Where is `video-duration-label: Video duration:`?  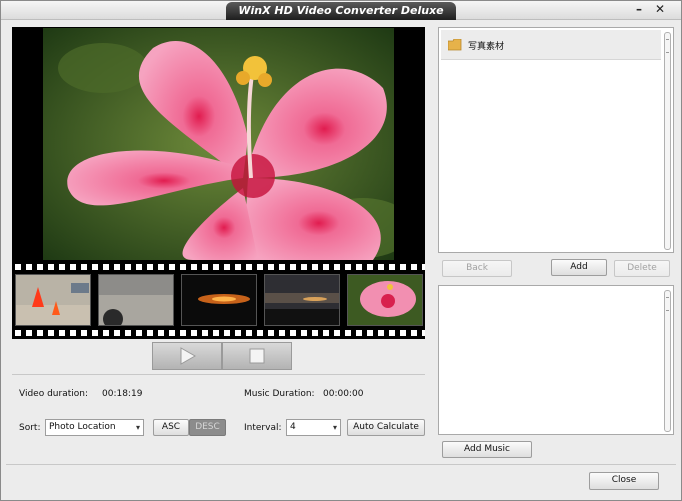
video-duration-label: Video duration: is located at coordinates (53, 394).